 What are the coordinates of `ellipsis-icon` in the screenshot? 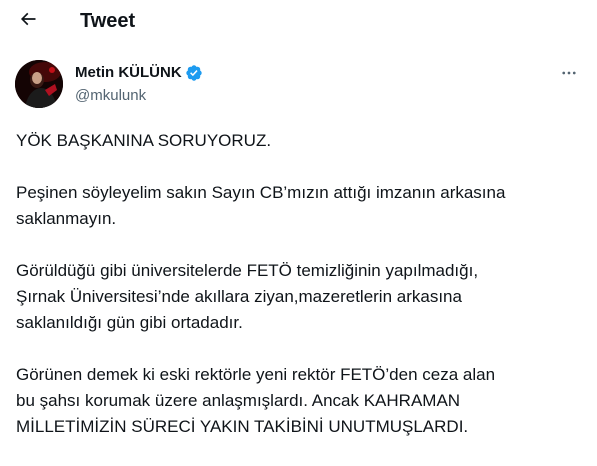 It's located at (569, 75).